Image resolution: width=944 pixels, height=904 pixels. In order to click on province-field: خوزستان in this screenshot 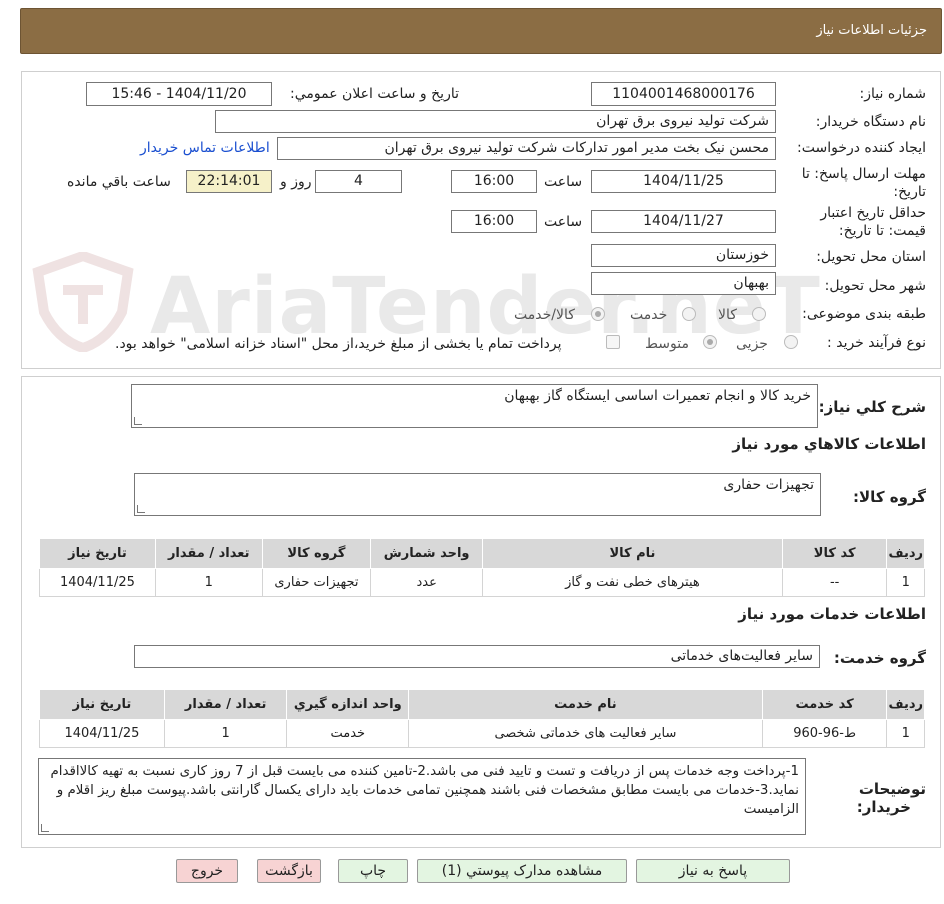, I will do `click(683, 255)`.